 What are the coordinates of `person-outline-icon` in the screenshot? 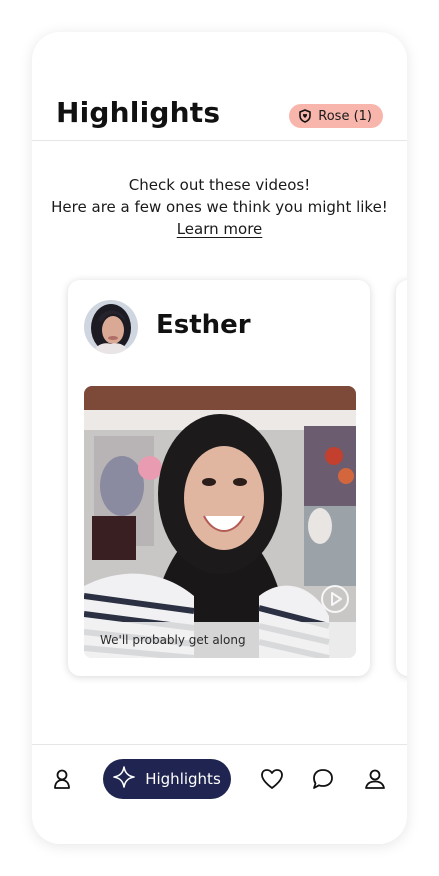 It's located at (62, 781).